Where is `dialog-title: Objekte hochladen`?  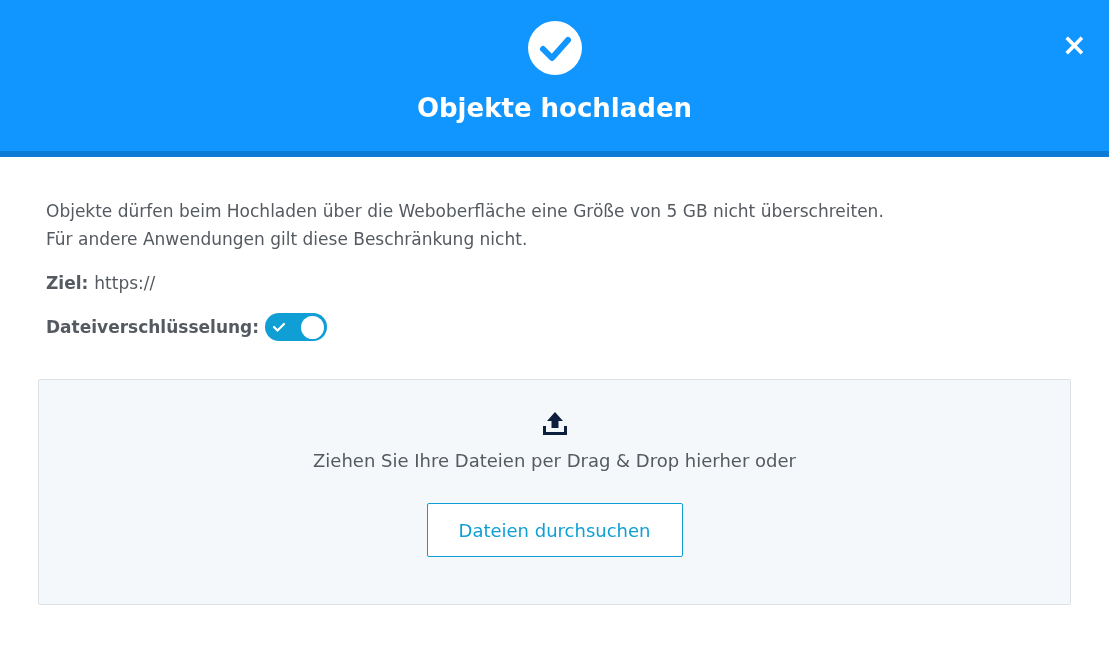
dialog-title: Objekte hochladen is located at coordinates (554, 108).